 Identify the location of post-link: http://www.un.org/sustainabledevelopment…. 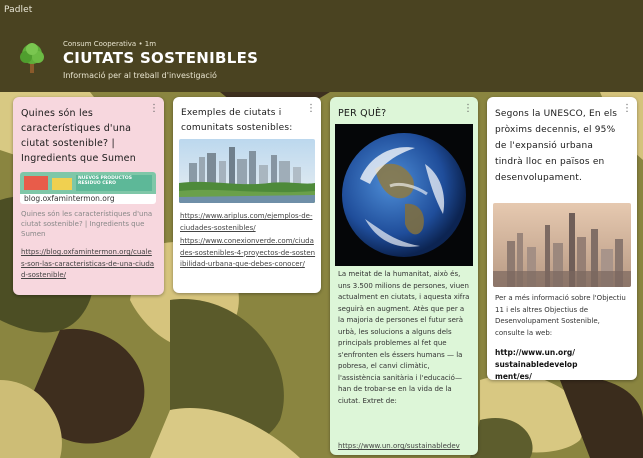
(537, 363).